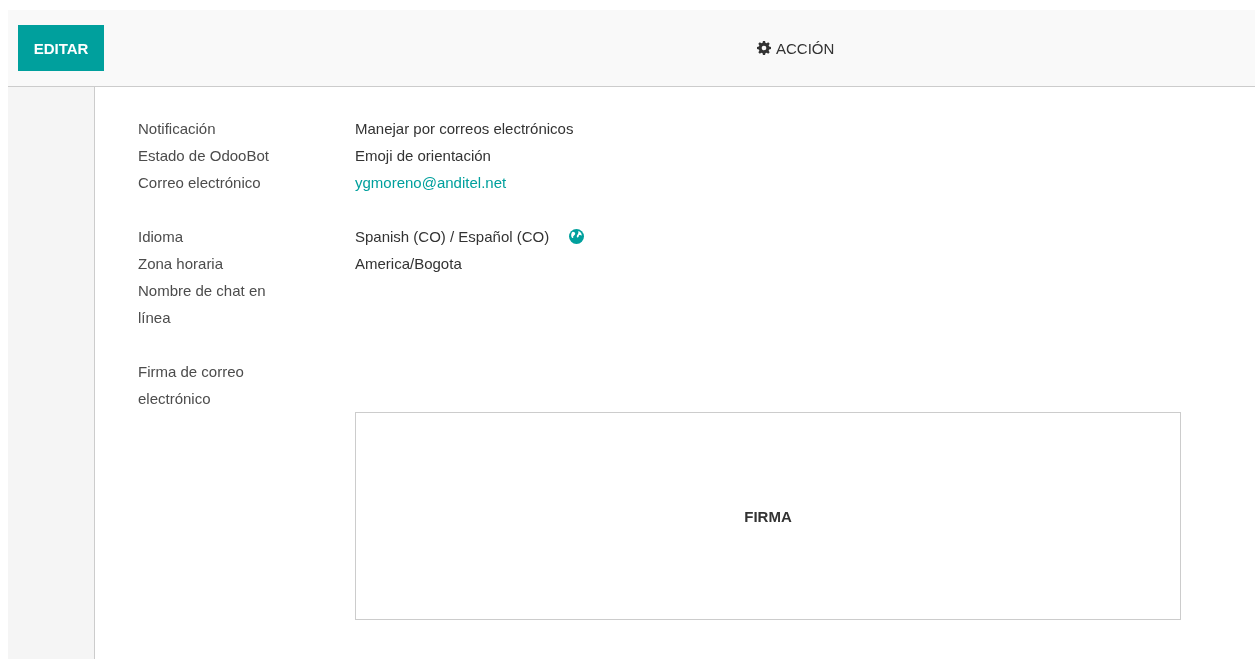 Image resolution: width=1255 pixels, height=669 pixels. What do you see at coordinates (796, 48) in the screenshot?
I see `action-menu: ACCIÓN` at bounding box center [796, 48].